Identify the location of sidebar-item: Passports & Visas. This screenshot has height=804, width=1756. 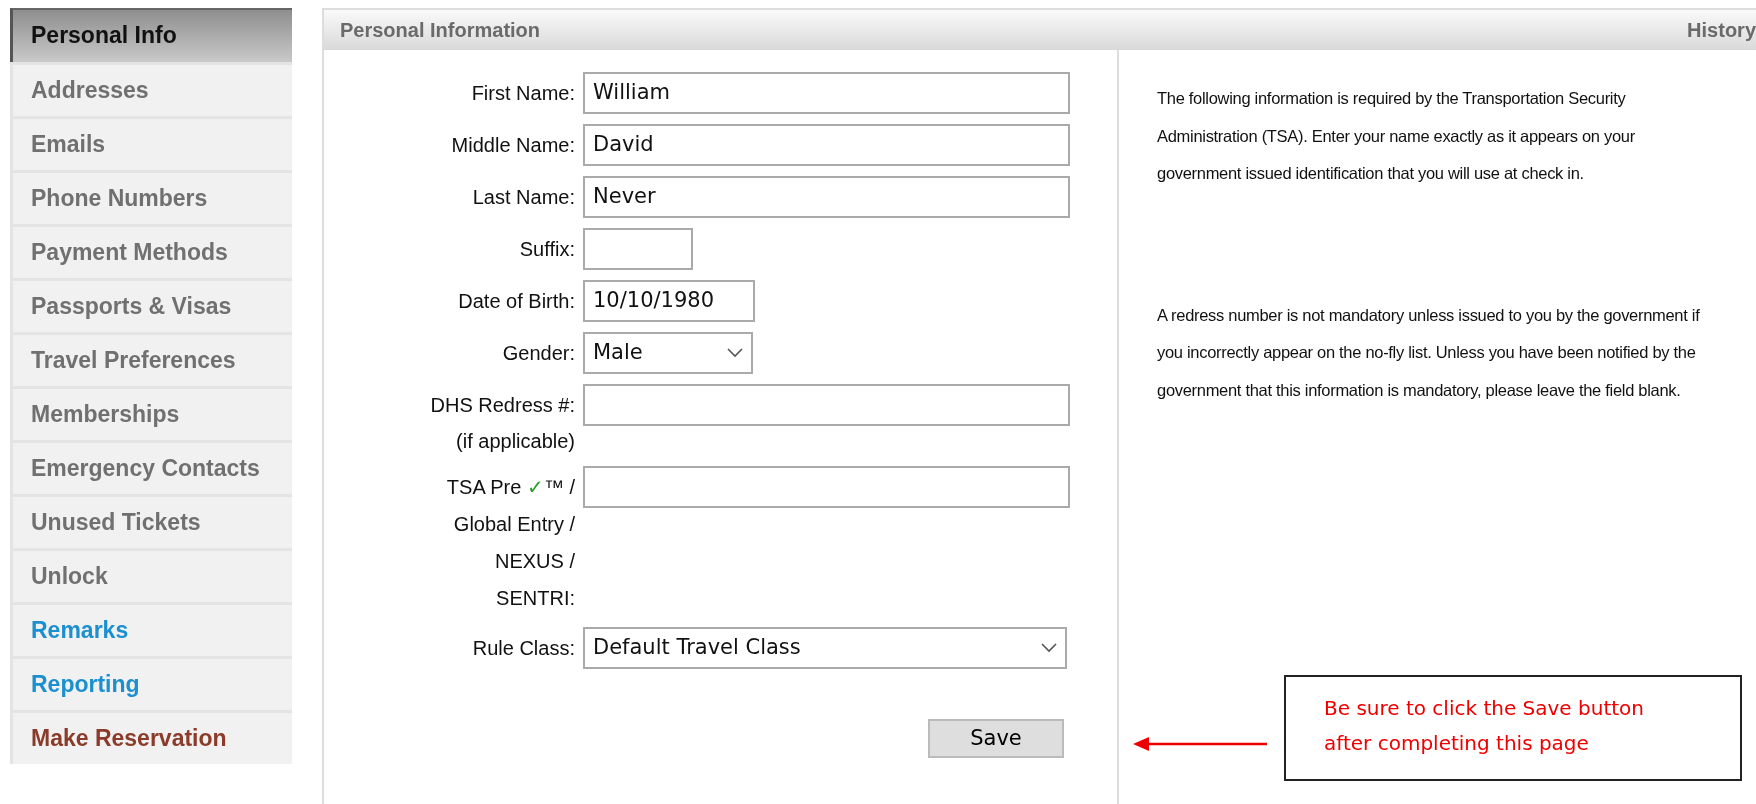
(151, 305).